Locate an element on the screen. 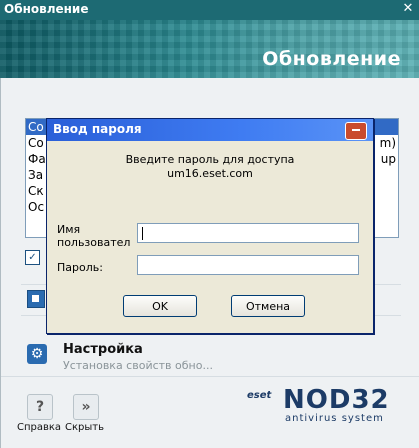 The image size is (419, 448). dialog-host: um16.eset.com is located at coordinates (210, 173).